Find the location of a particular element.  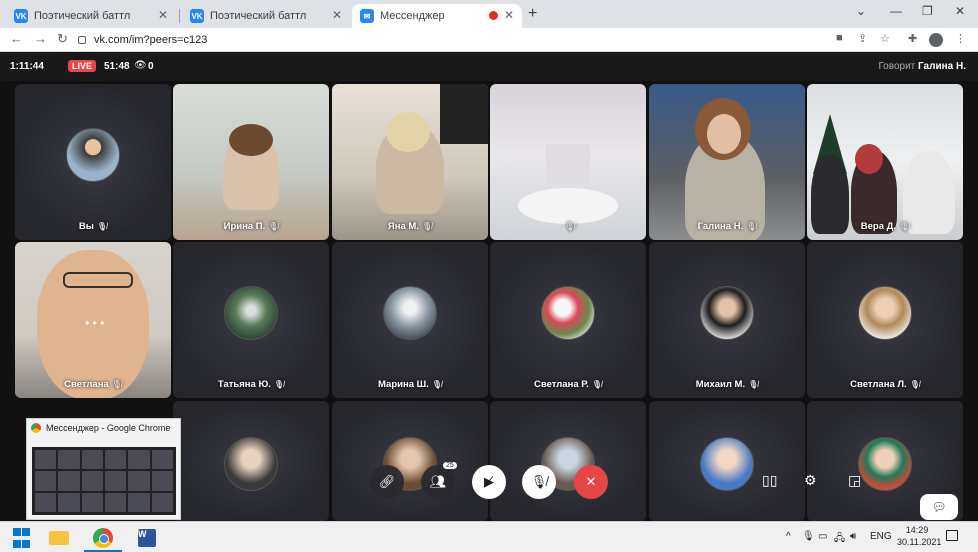

new-tab-button: + is located at coordinates (532, 14).